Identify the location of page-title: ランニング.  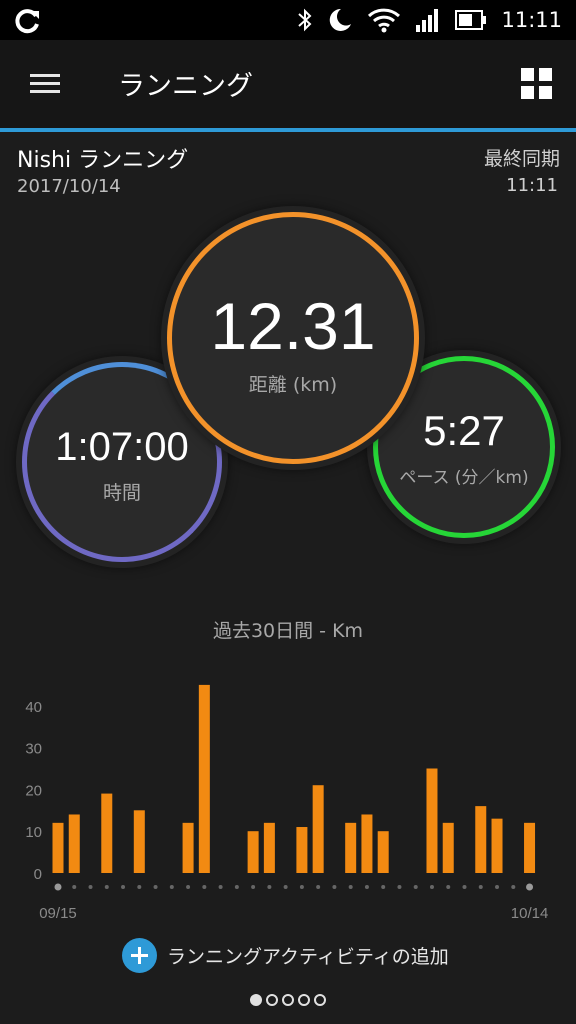
(185, 86).